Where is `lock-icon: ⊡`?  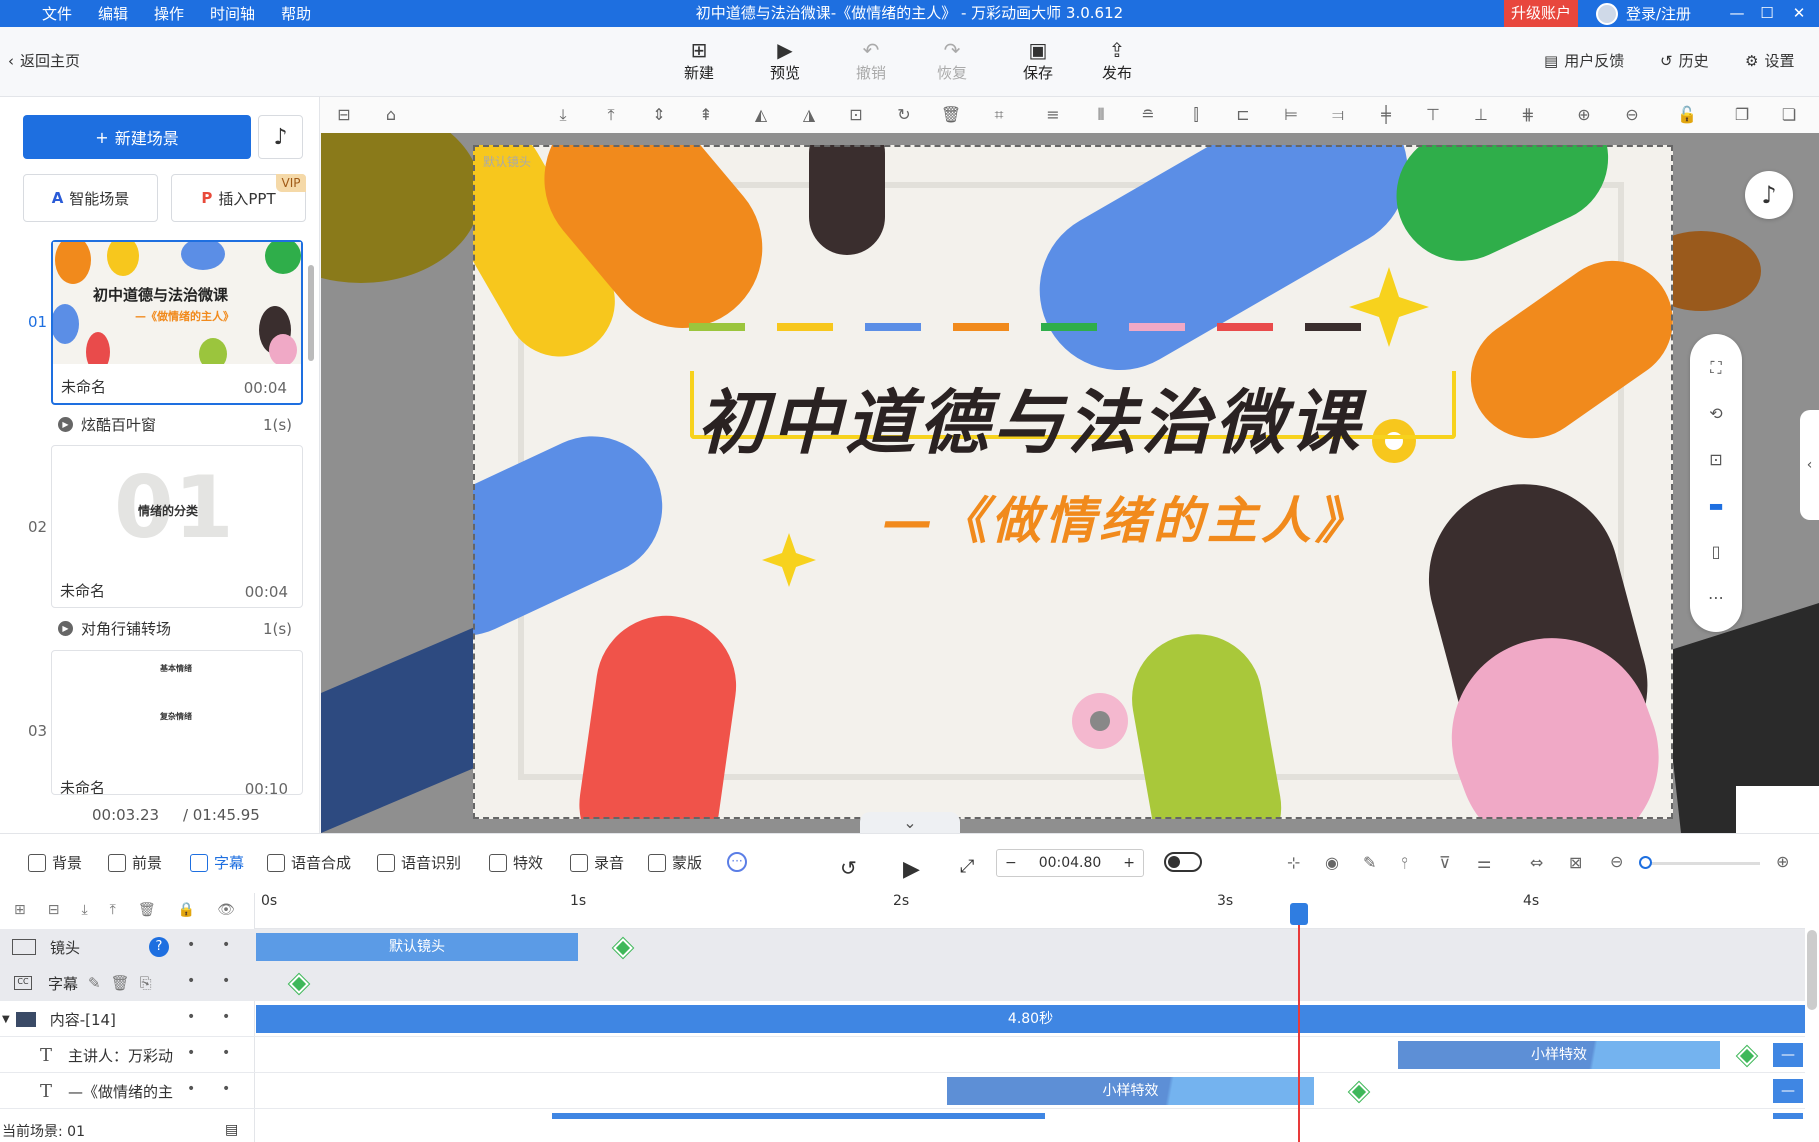 lock-icon: ⊡ is located at coordinates (856, 115).